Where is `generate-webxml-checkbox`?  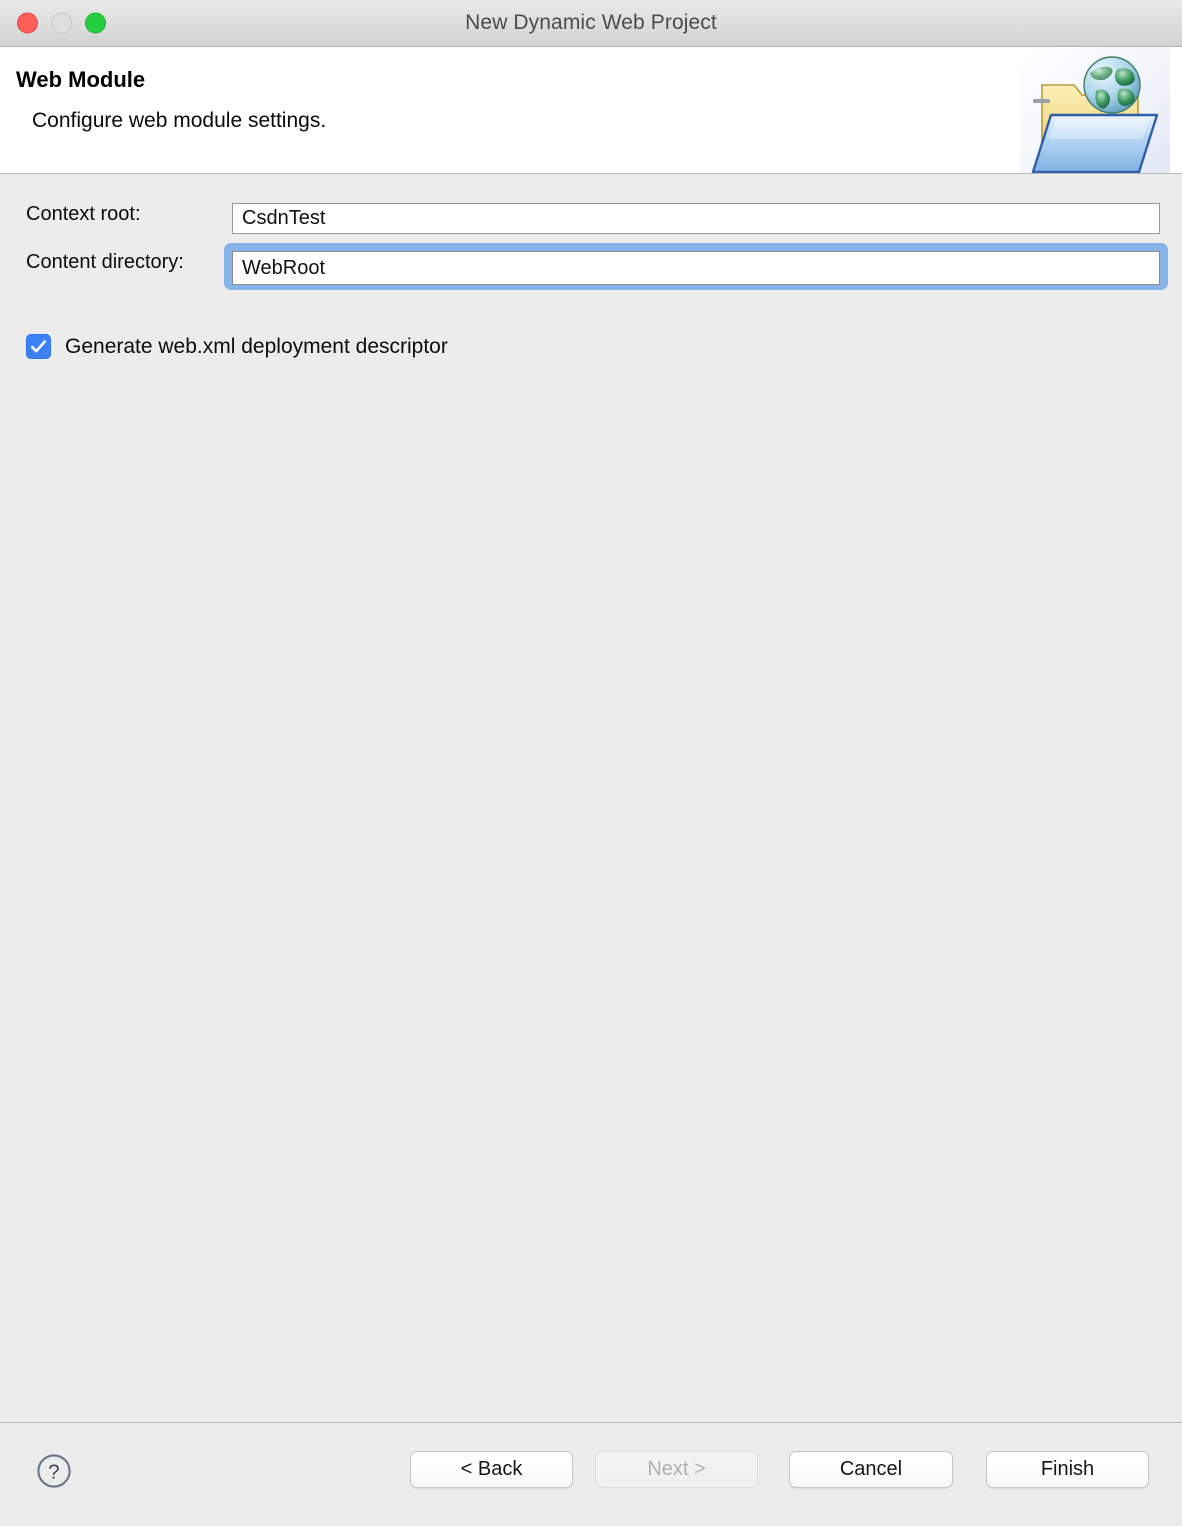
generate-webxml-checkbox is located at coordinates (38, 346).